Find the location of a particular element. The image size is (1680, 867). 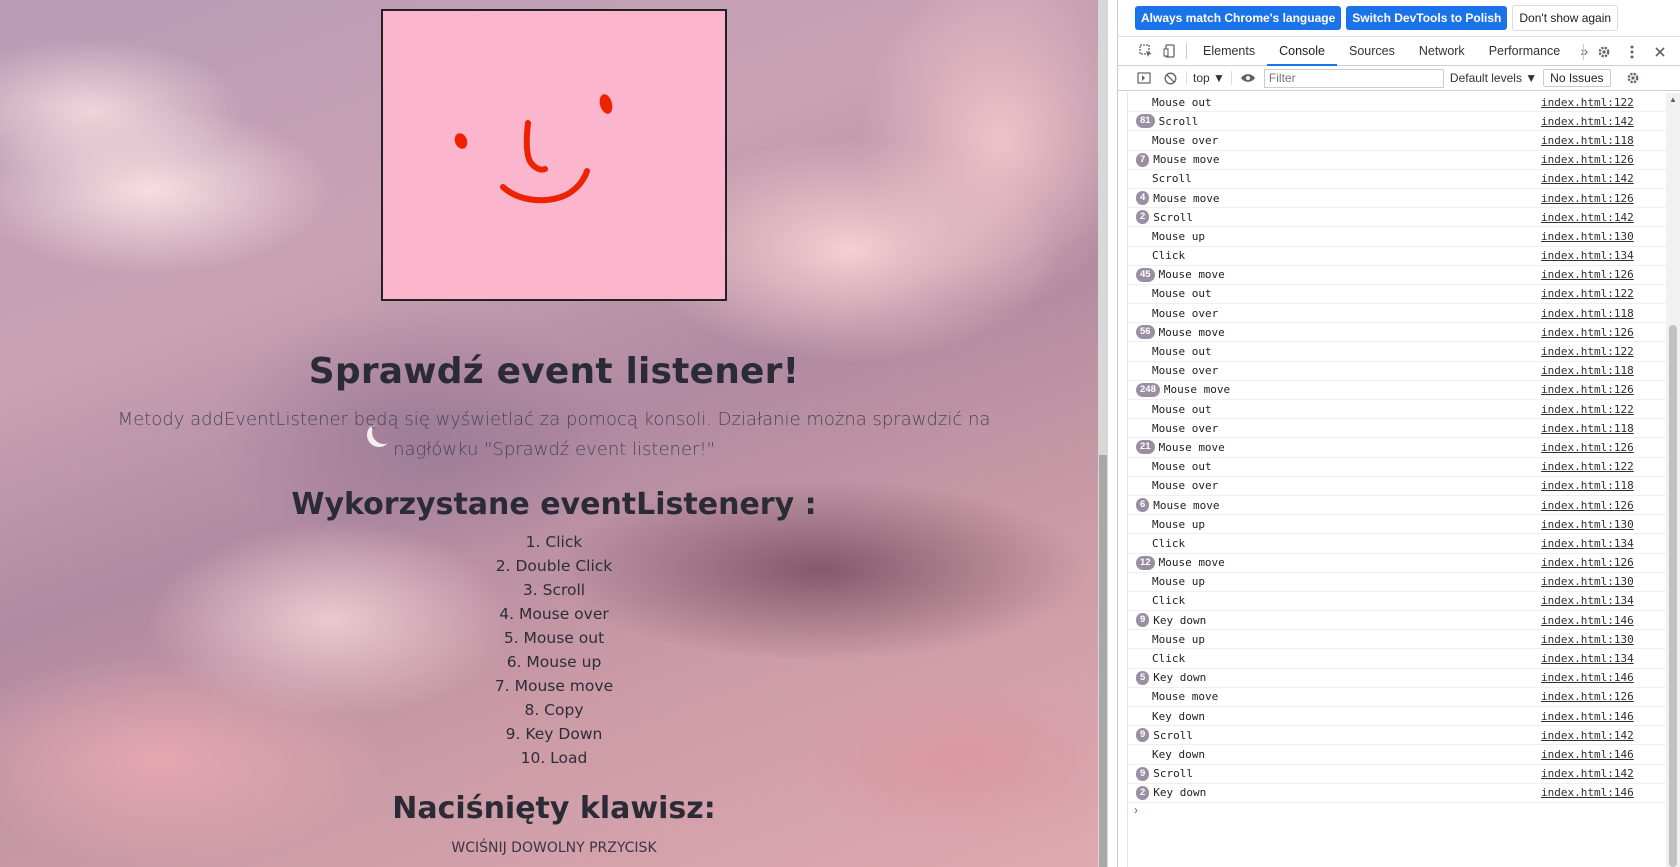

console-prompt: › is located at coordinates (1397, 812).